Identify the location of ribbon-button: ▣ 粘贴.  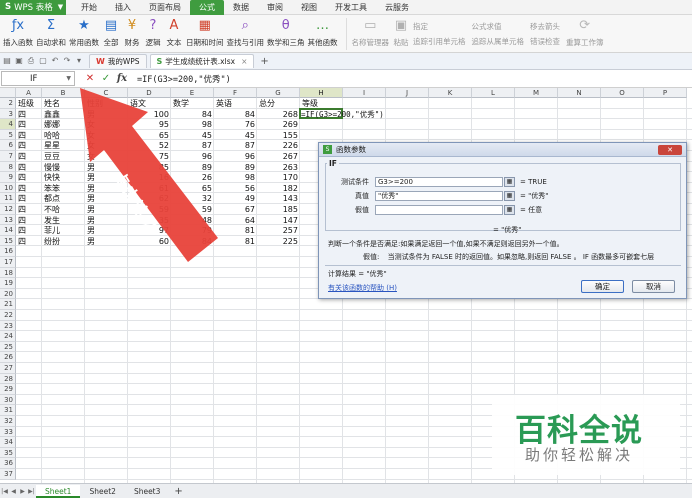
(401, 34).